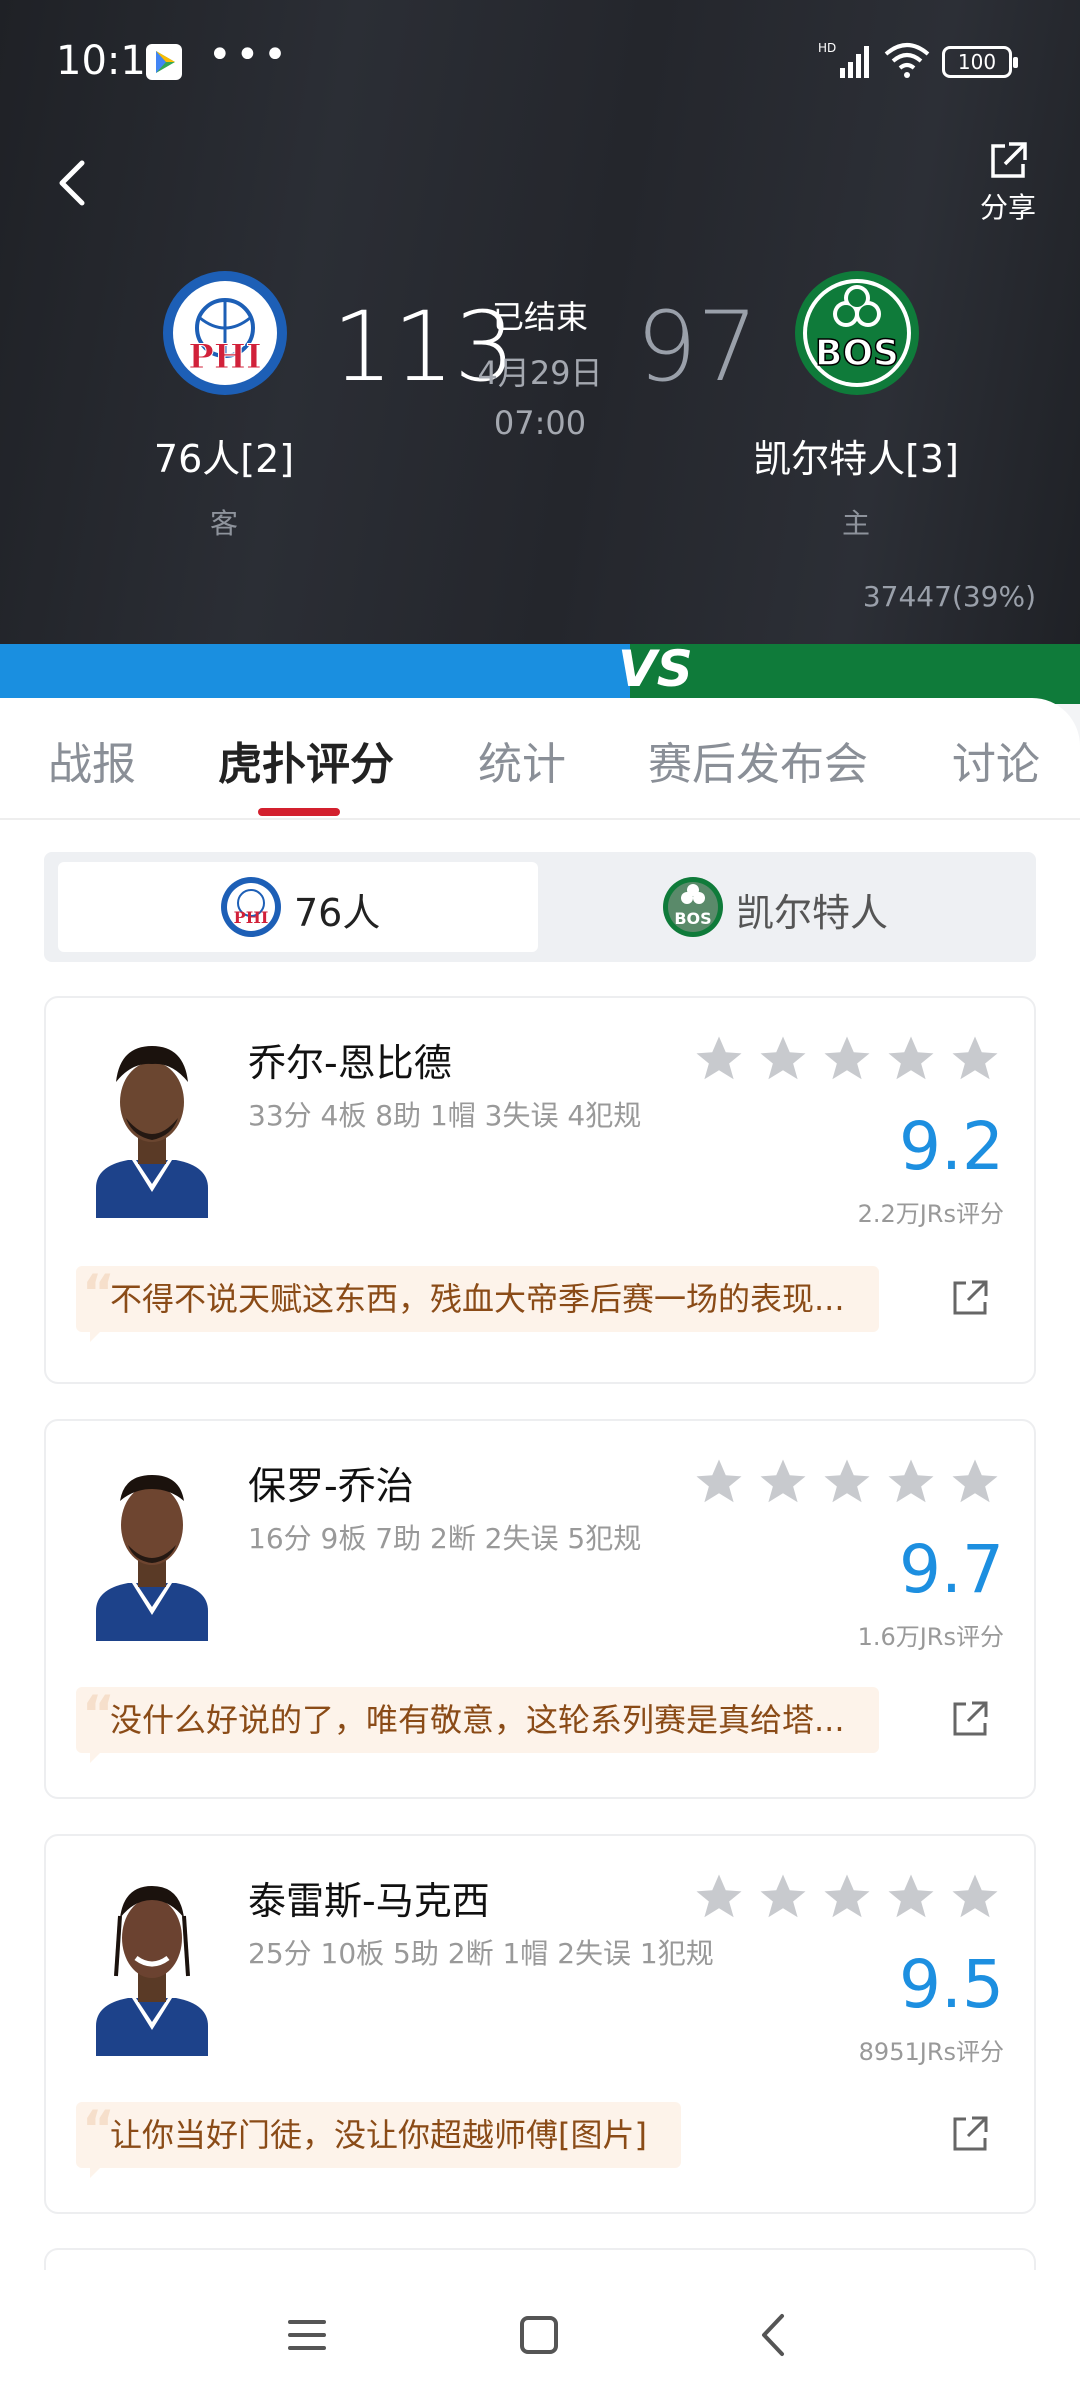  I want to click on player-name: 保罗-乔治, so click(331, 1486).